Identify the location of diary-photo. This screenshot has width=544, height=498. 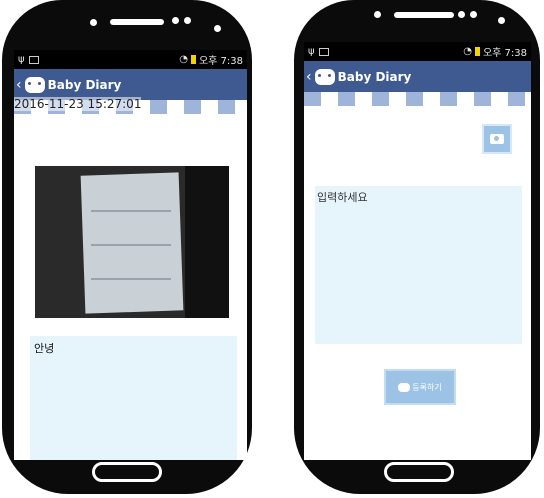
(132, 242).